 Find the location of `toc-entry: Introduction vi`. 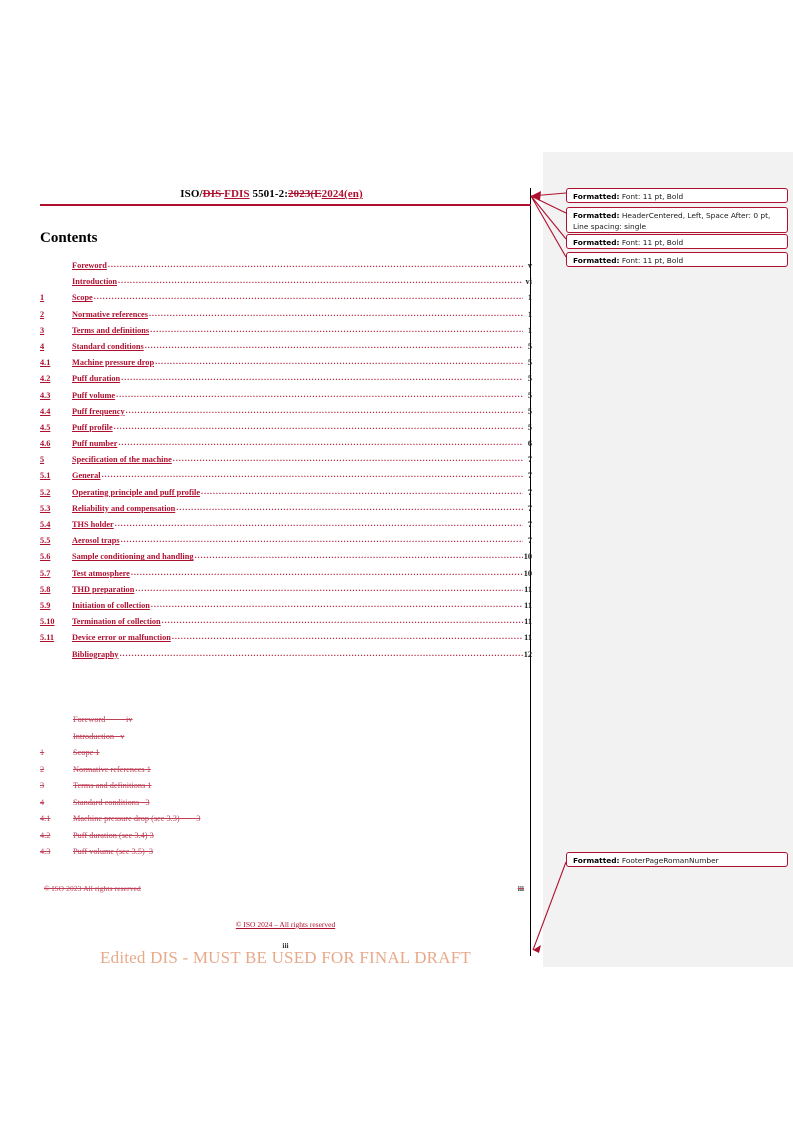

toc-entry: Introduction vi is located at coordinates (286, 283).